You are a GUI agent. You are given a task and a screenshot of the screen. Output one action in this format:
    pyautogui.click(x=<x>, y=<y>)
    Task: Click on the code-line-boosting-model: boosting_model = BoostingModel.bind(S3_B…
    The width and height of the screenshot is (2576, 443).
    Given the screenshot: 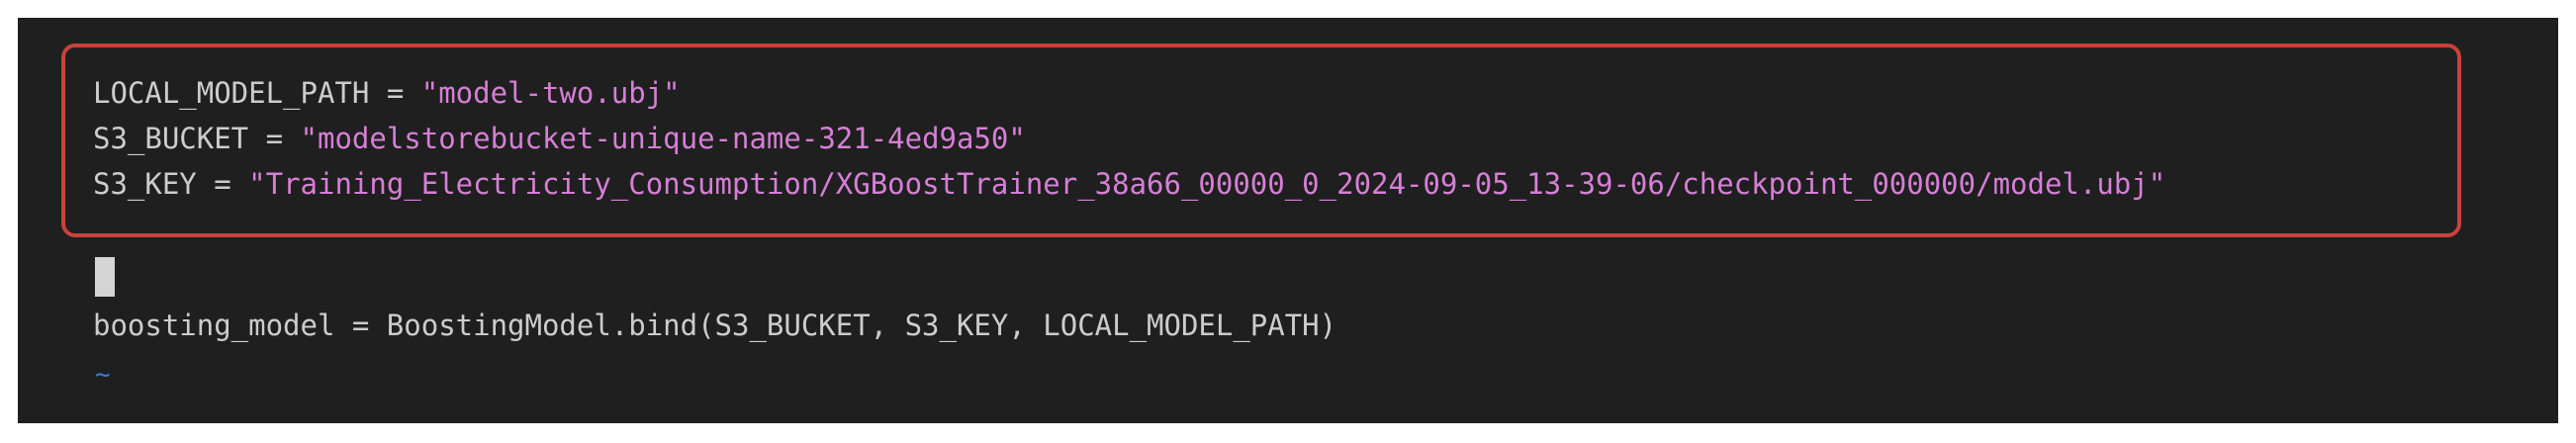 What is the action you would take?
    pyautogui.click(x=714, y=325)
    